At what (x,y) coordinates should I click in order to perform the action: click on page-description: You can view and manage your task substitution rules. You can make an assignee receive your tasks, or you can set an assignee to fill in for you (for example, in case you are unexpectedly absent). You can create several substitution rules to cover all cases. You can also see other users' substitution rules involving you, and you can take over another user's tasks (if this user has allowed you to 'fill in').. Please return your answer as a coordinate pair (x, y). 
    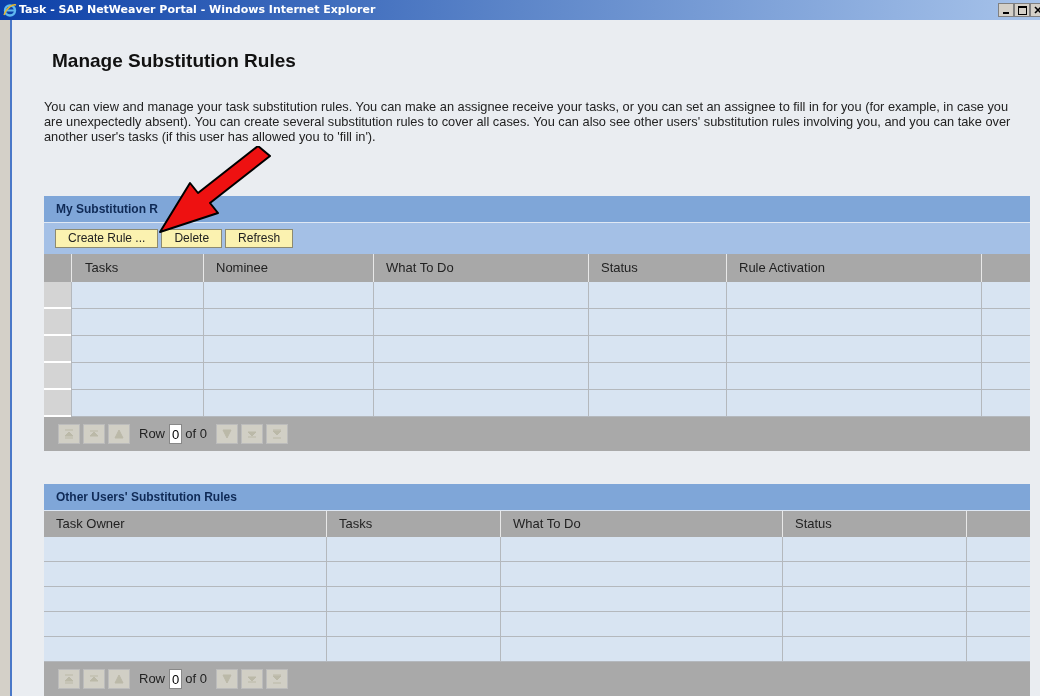
    Looking at the image, I should click on (528, 121).